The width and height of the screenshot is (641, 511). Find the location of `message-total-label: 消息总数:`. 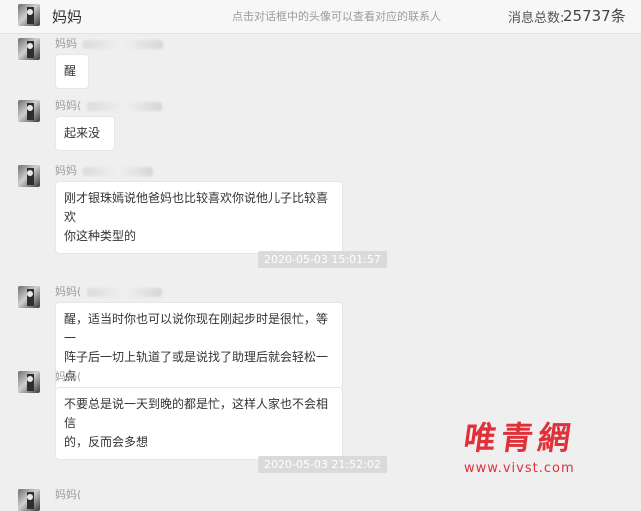

message-total-label: 消息总数: is located at coordinates (536, 18).